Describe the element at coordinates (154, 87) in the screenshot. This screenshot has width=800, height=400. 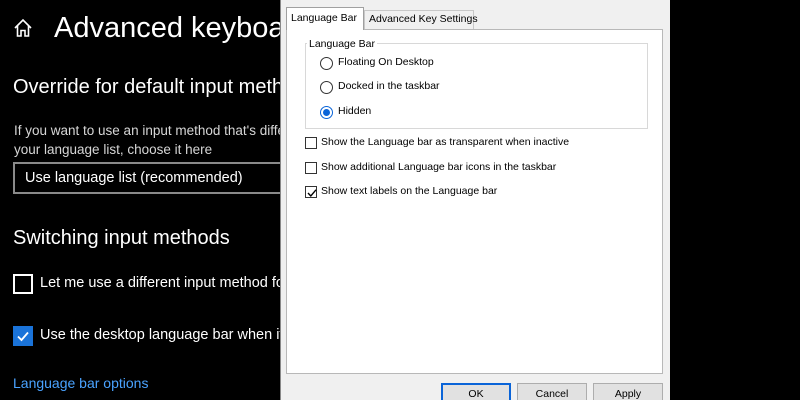
I see `section-title-override: Override for default input metho` at that location.